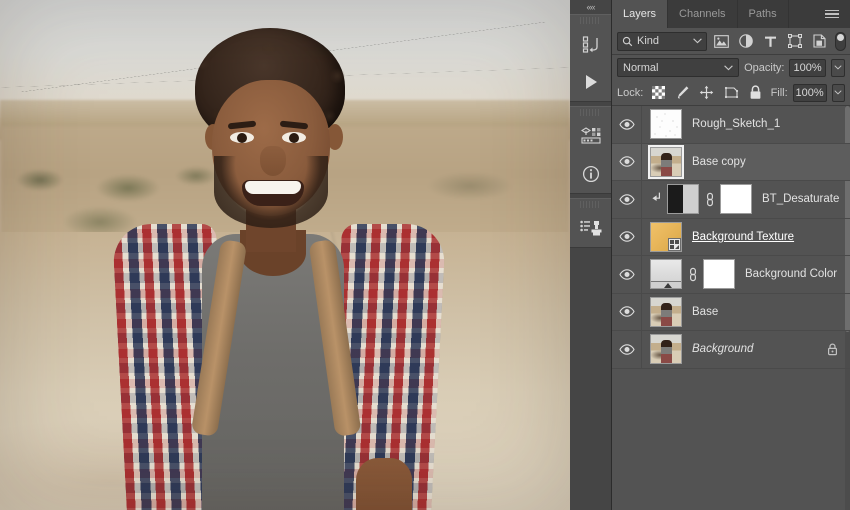  I want to click on forearm, so click(384, 484).